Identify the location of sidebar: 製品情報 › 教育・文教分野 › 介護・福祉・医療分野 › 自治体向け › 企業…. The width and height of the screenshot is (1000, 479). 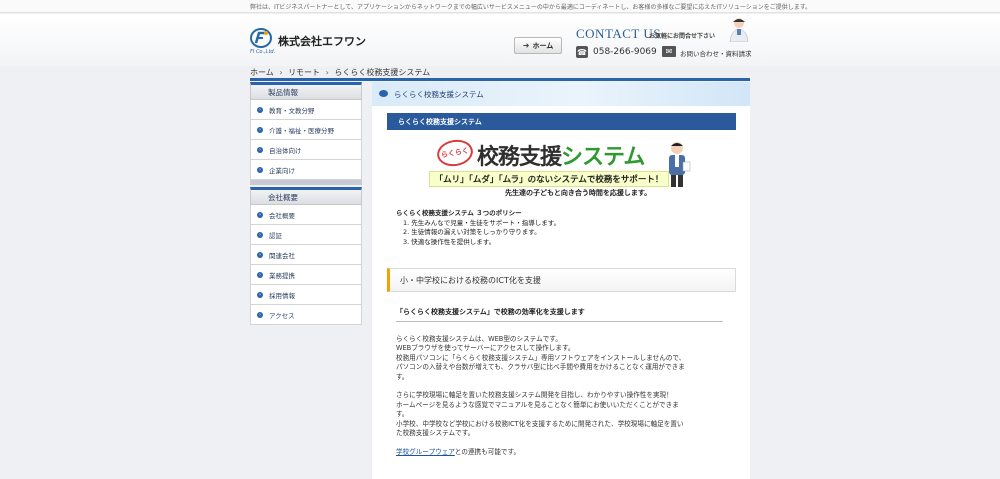
(306, 203).